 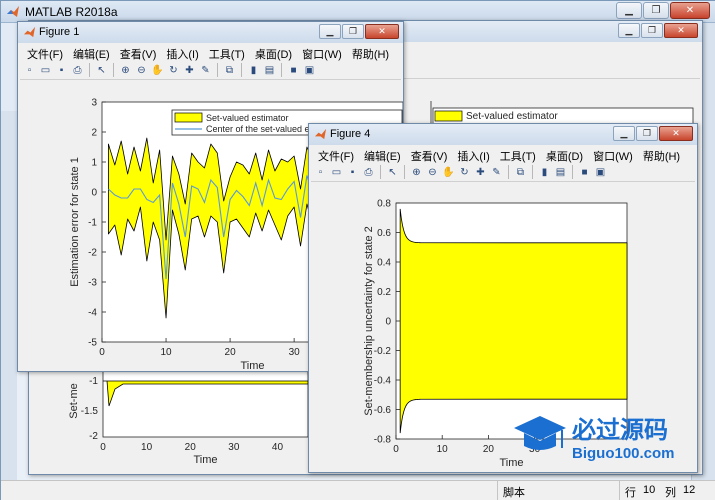 I want to click on fig1-minimize-button: ▁, so click(x=330, y=31).